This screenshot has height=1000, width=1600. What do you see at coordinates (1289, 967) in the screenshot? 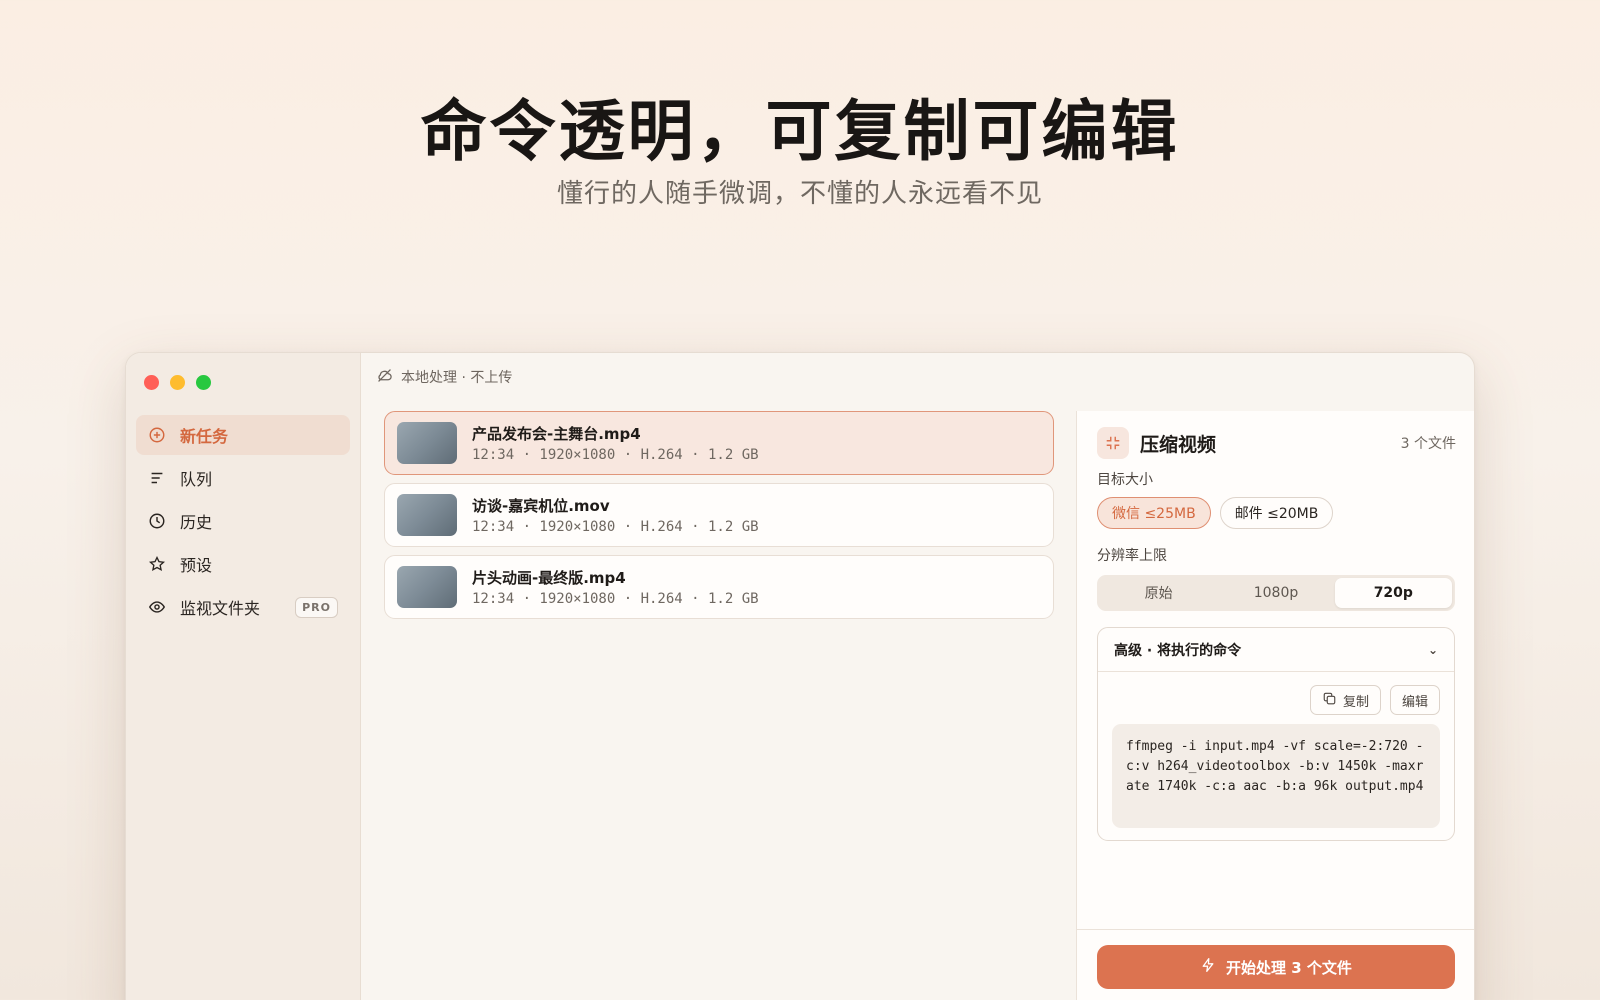
I see `start-label: 开始处理 3 个文件` at bounding box center [1289, 967].